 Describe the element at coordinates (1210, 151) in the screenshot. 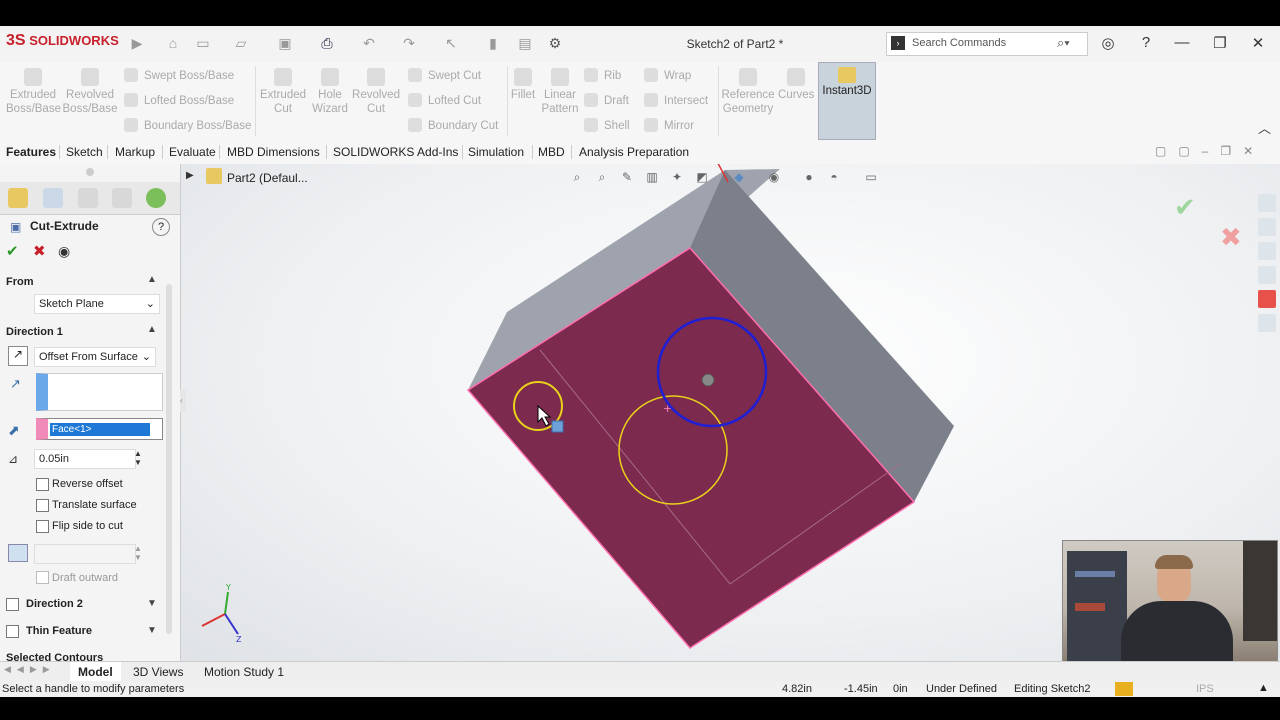

I see `window-controls-icons: ▢▢–❐✕` at that location.